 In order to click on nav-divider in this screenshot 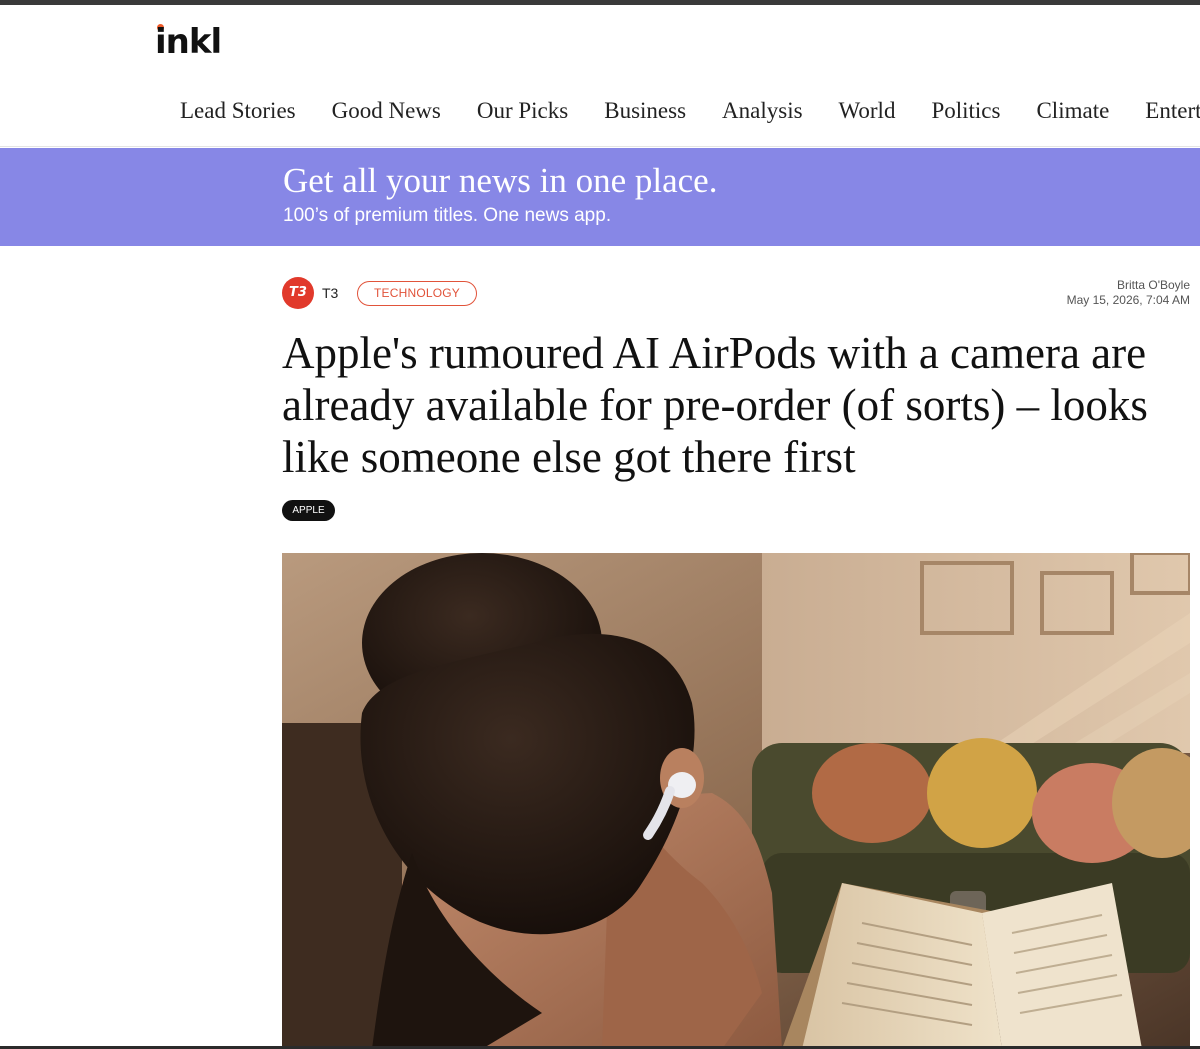, I will do `click(600, 146)`.